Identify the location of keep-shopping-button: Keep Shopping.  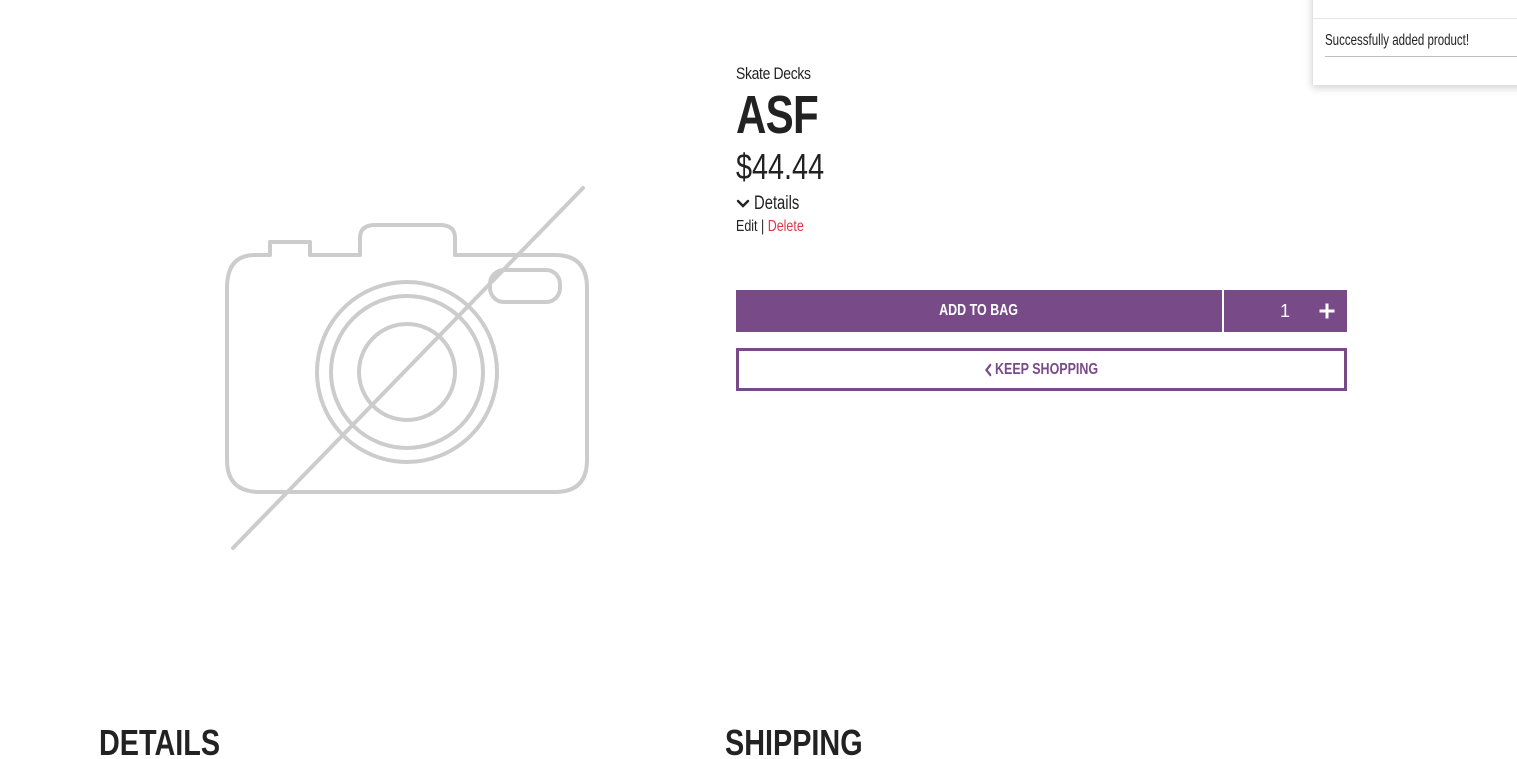
(1041, 369).